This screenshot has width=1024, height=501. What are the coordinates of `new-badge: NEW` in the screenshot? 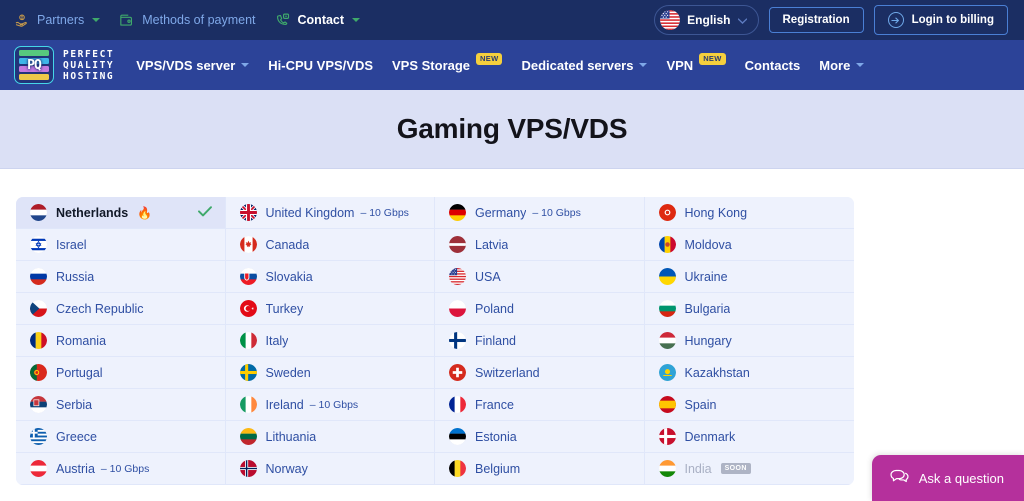 It's located at (712, 59).